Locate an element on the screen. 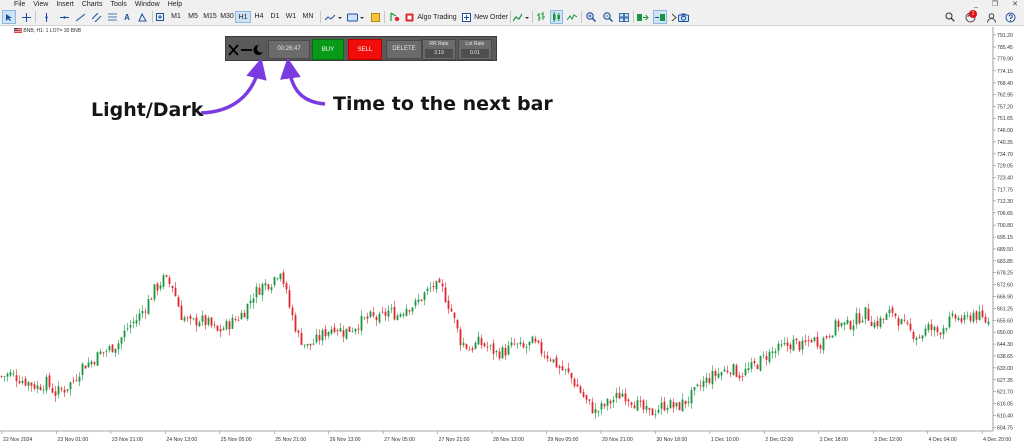 This screenshot has height=448, width=1024. sell-button: SELL is located at coordinates (365, 49).